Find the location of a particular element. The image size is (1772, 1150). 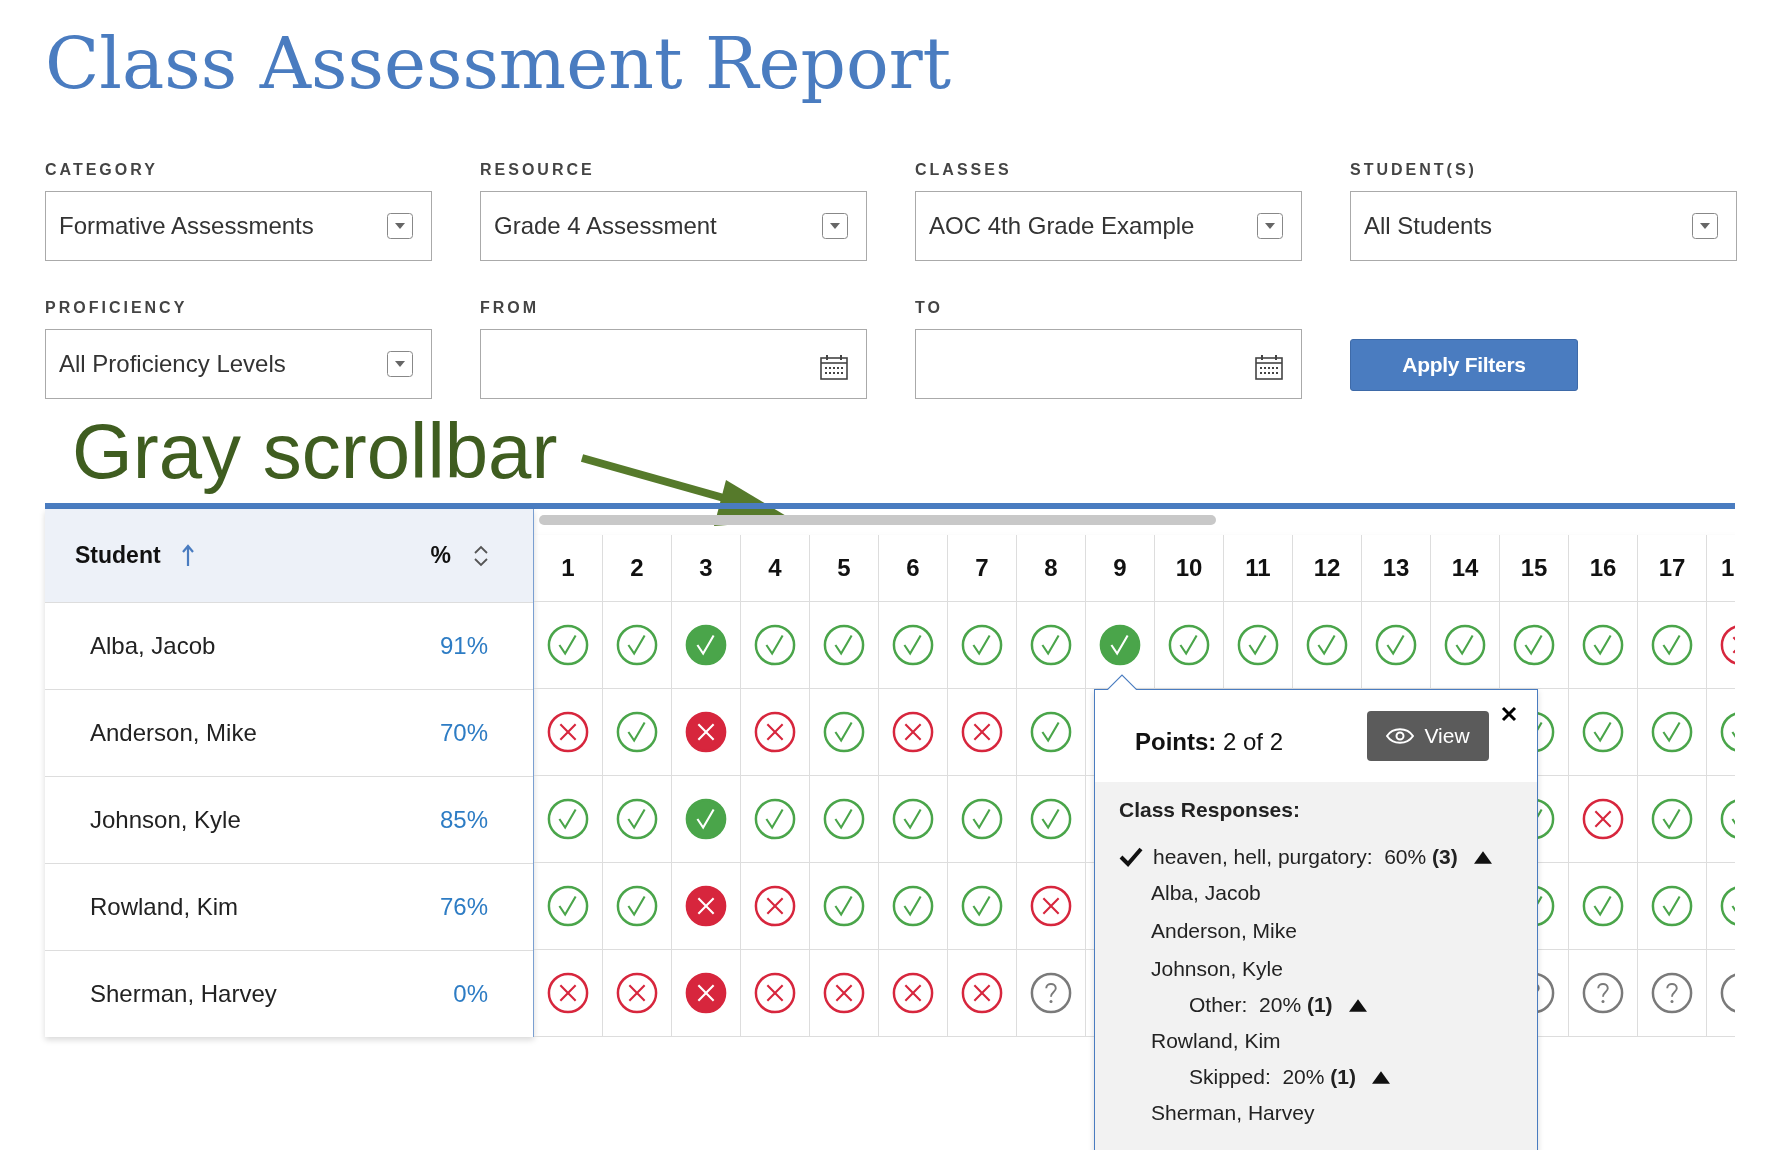

question-number: 3 is located at coordinates (706, 568).